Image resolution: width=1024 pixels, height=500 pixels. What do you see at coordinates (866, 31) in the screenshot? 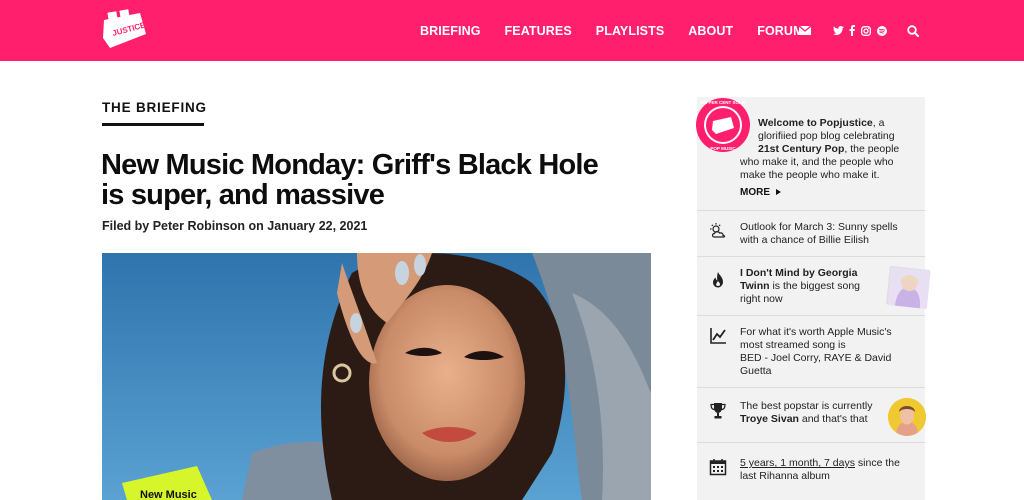
I see `instagram-icon` at bounding box center [866, 31].